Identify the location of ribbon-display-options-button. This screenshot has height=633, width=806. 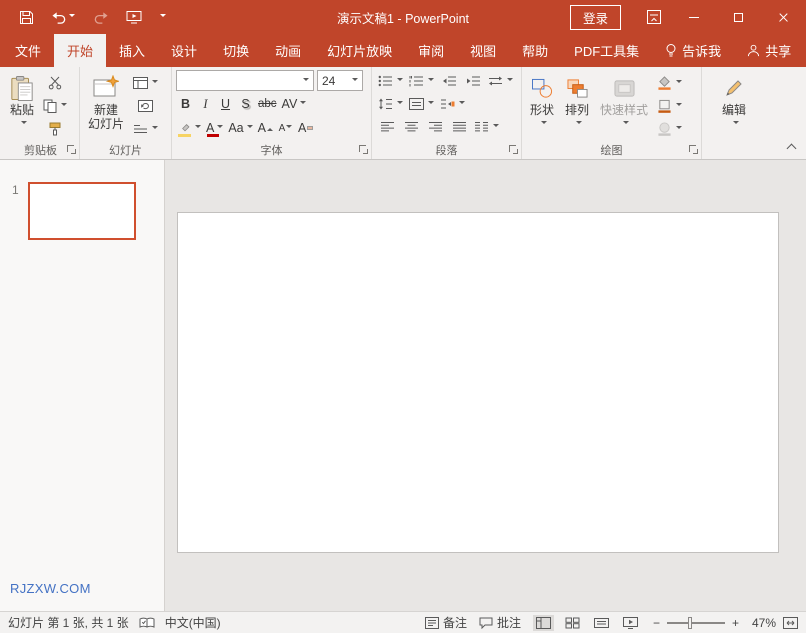
(654, 17).